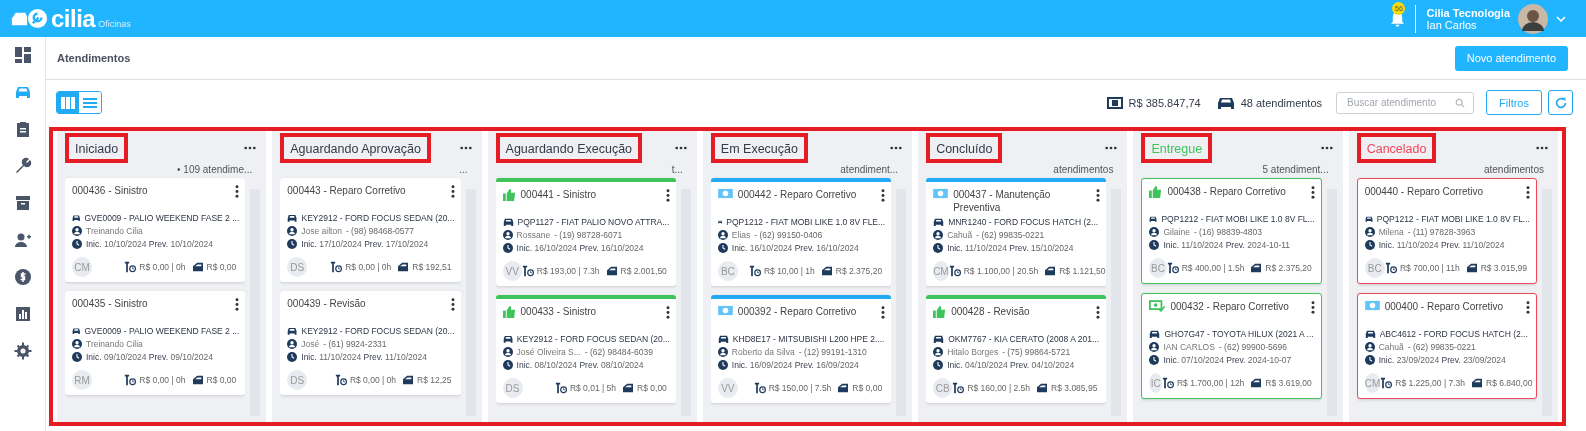 Image resolution: width=1586 pixels, height=431 pixels. What do you see at coordinates (1231, 231) in the screenshot?
I see `service-card: 000438 - Reparo Corretivo PQP1212 - FIAT MOBI LIKE 1.0 8V FL... Gilaine - (16) 98839-4803 Inic. 11/10/2024 Prev. 2024-10-11 BC R$ 400,00 | 1.5h R$ 2.375,20` at bounding box center [1231, 231].